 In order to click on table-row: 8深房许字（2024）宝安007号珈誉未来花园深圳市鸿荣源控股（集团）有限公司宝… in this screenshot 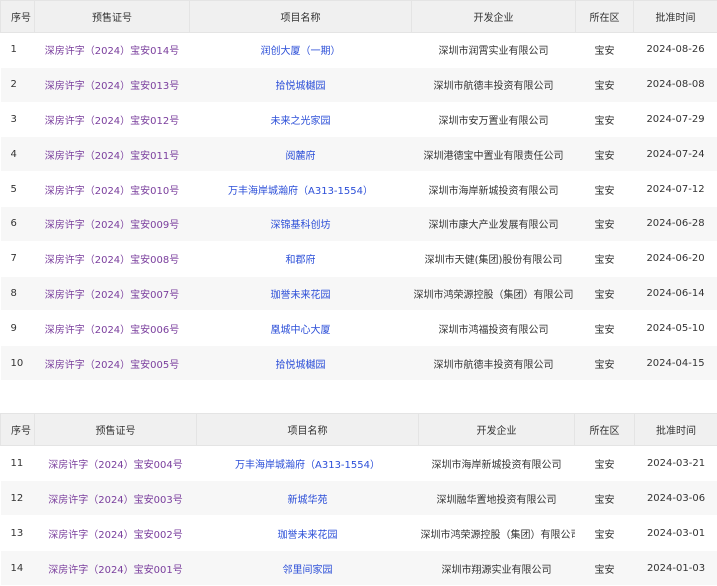, I will do `click(359, 293)`.